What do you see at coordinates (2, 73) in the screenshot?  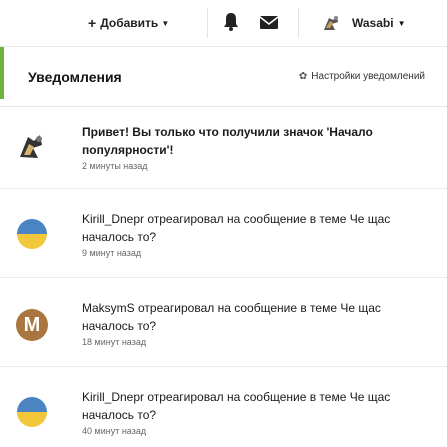 I see `accent-bar` at bounding box center [2, 73].